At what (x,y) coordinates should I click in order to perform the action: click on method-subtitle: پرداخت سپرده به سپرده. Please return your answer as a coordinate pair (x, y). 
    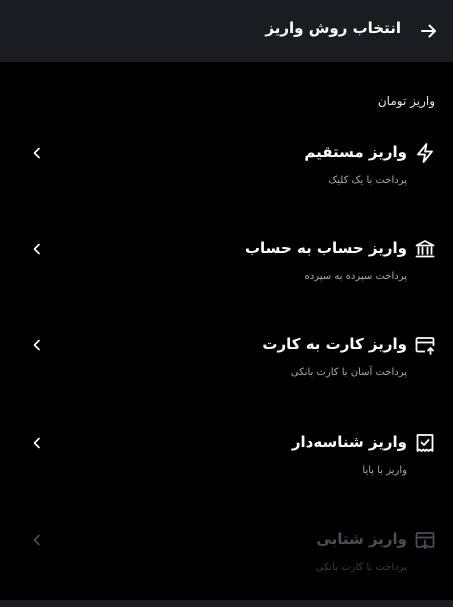
    Looking at the image, I should click on (355, 276).